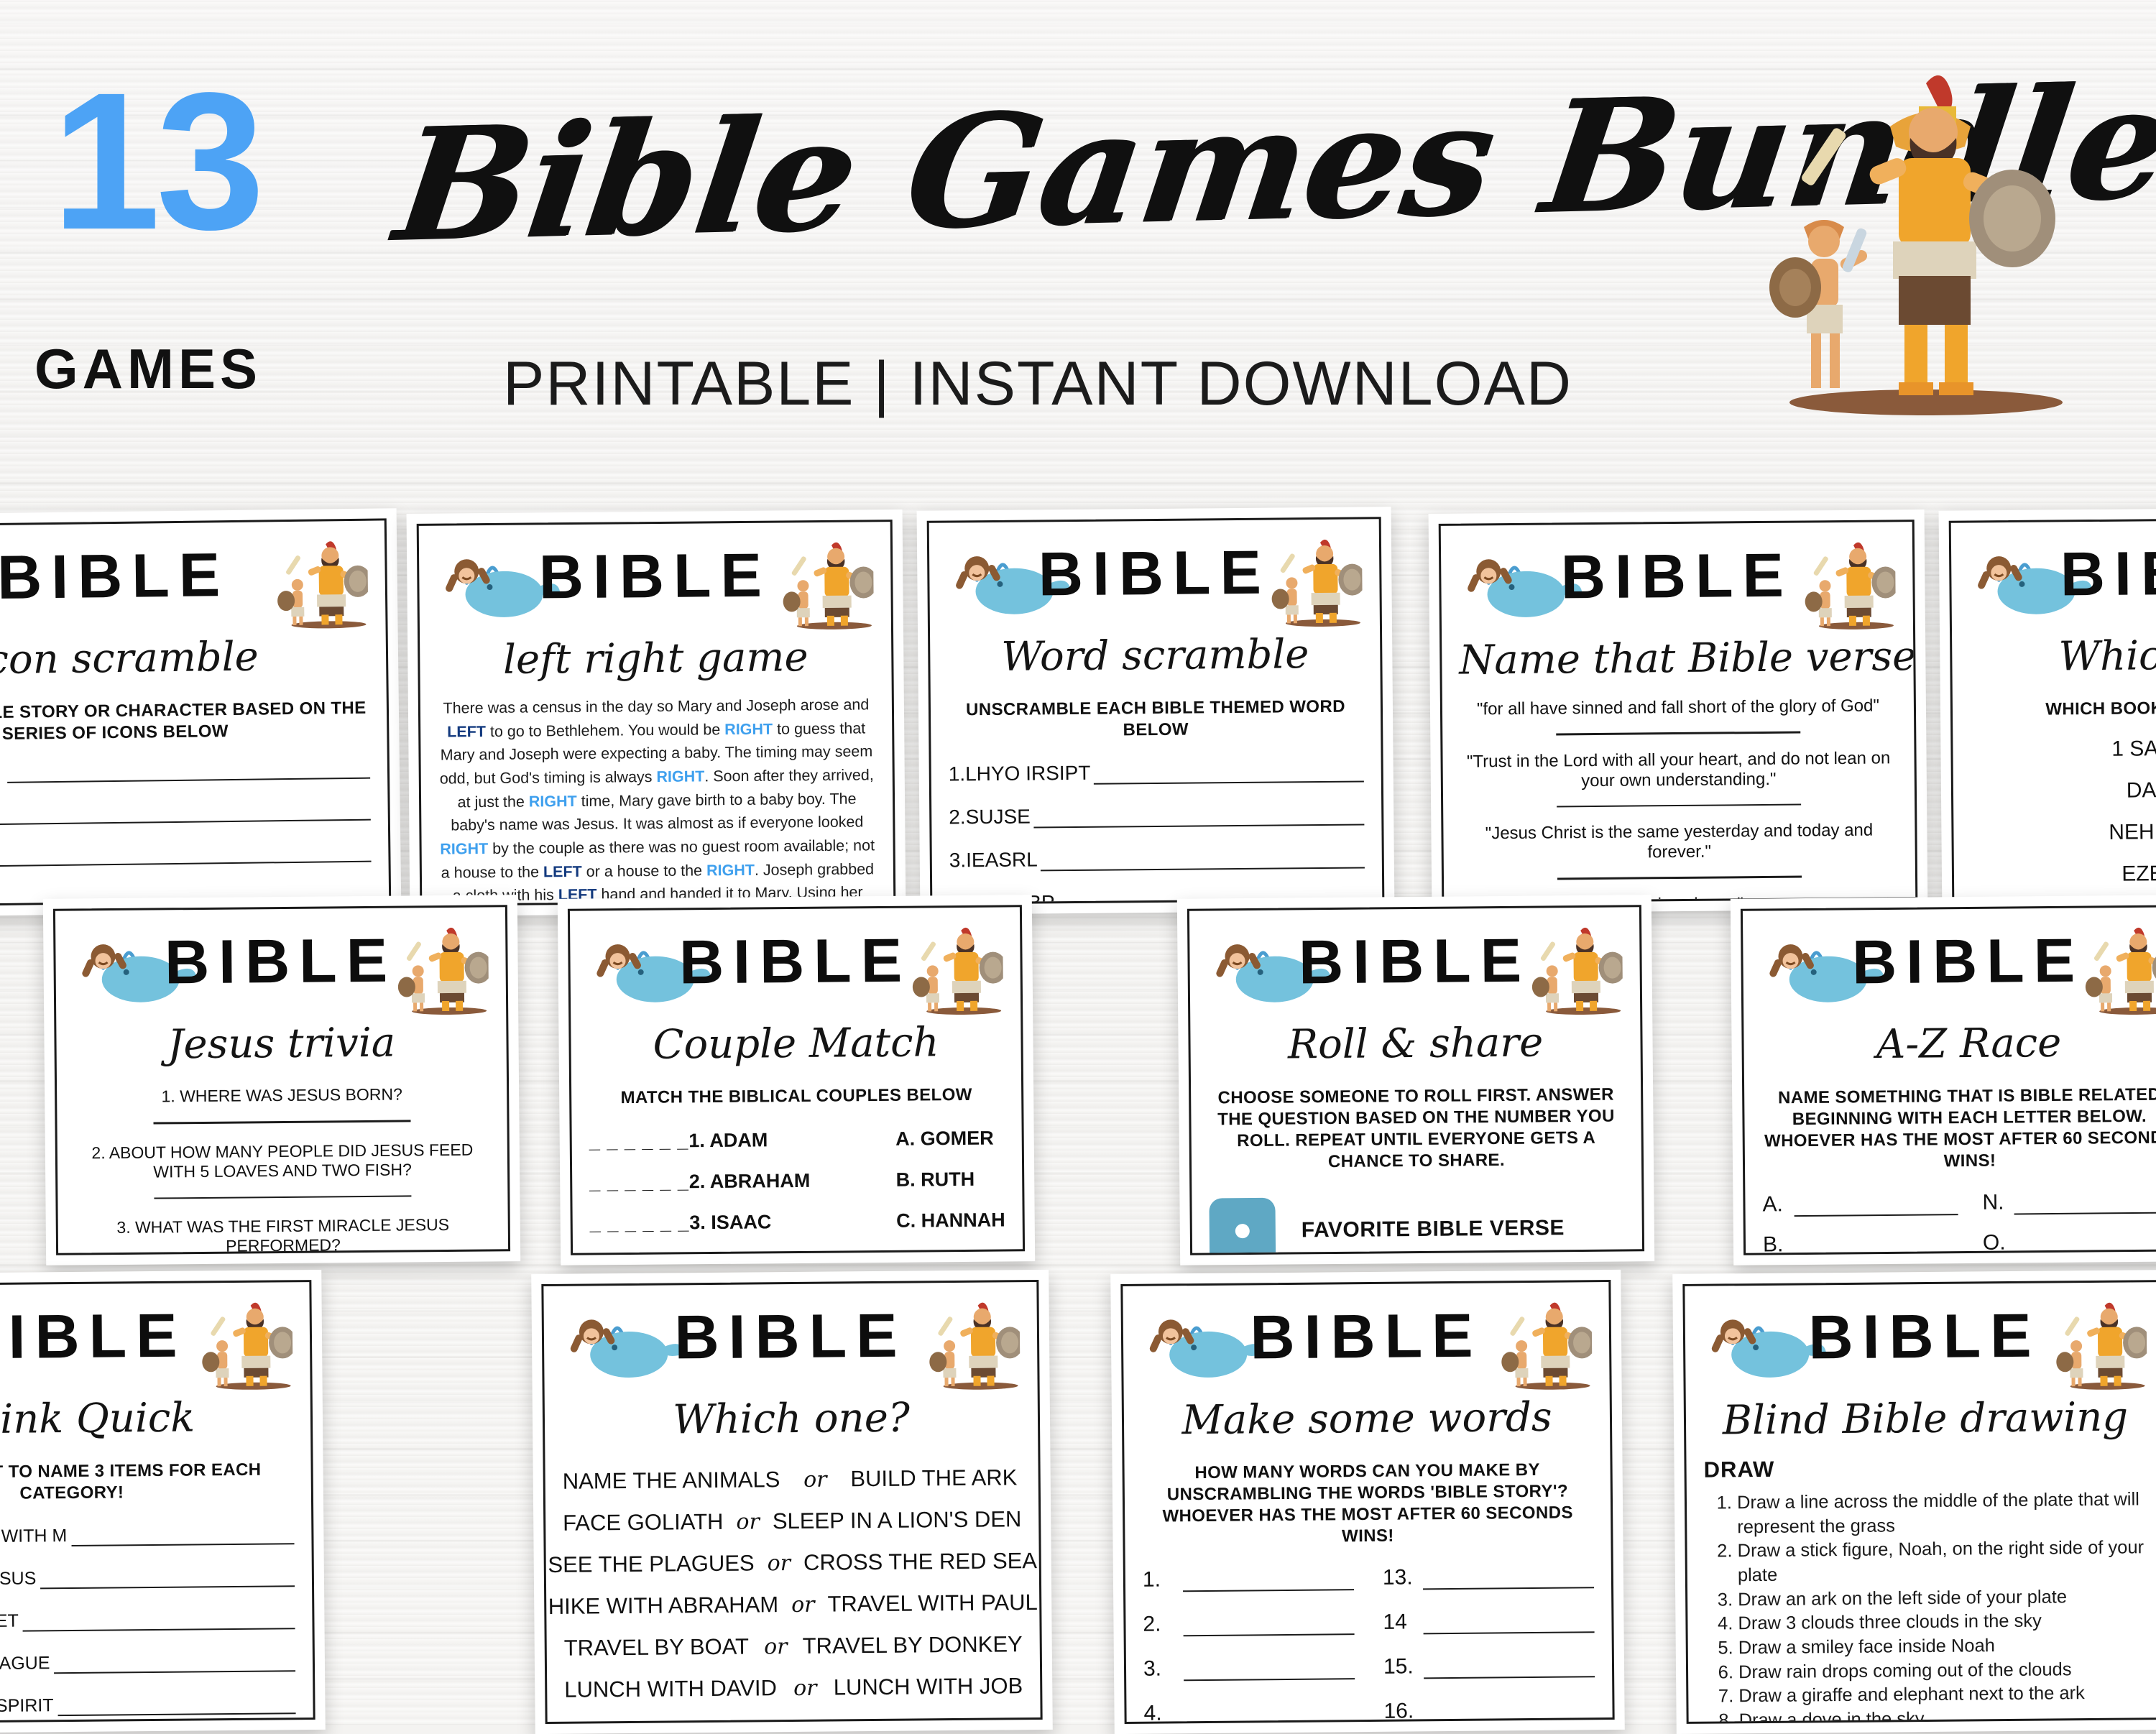 Image resolution: width=2156 pixels, height=1734 pixels. Describe the element at coordinates (951, 1220) in the screenshot. I see `list-item: C. HANNAH` at that location.